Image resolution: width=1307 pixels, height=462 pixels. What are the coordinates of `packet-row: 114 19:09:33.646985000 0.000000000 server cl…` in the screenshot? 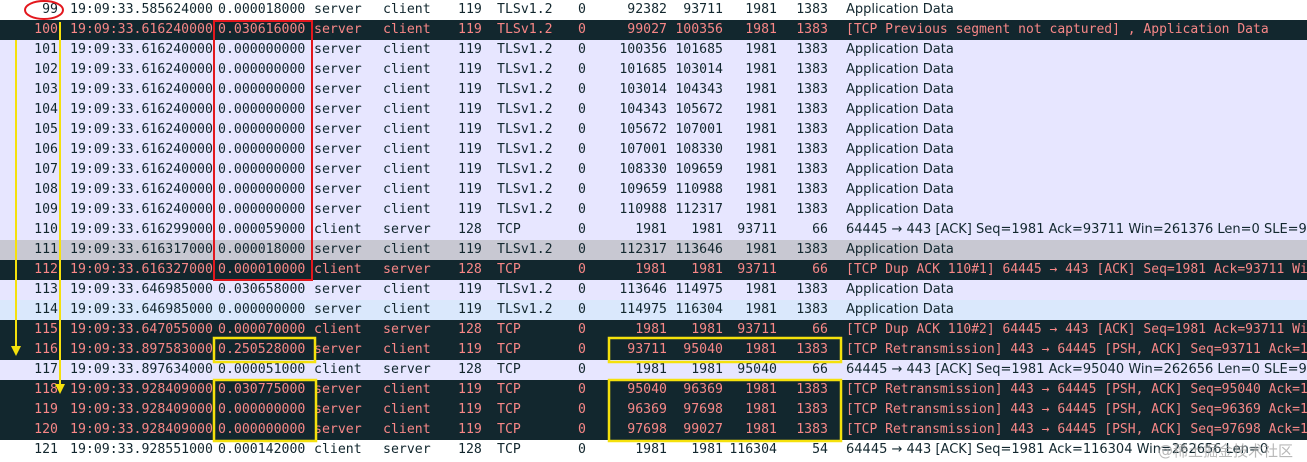 It's located at (653, 310).